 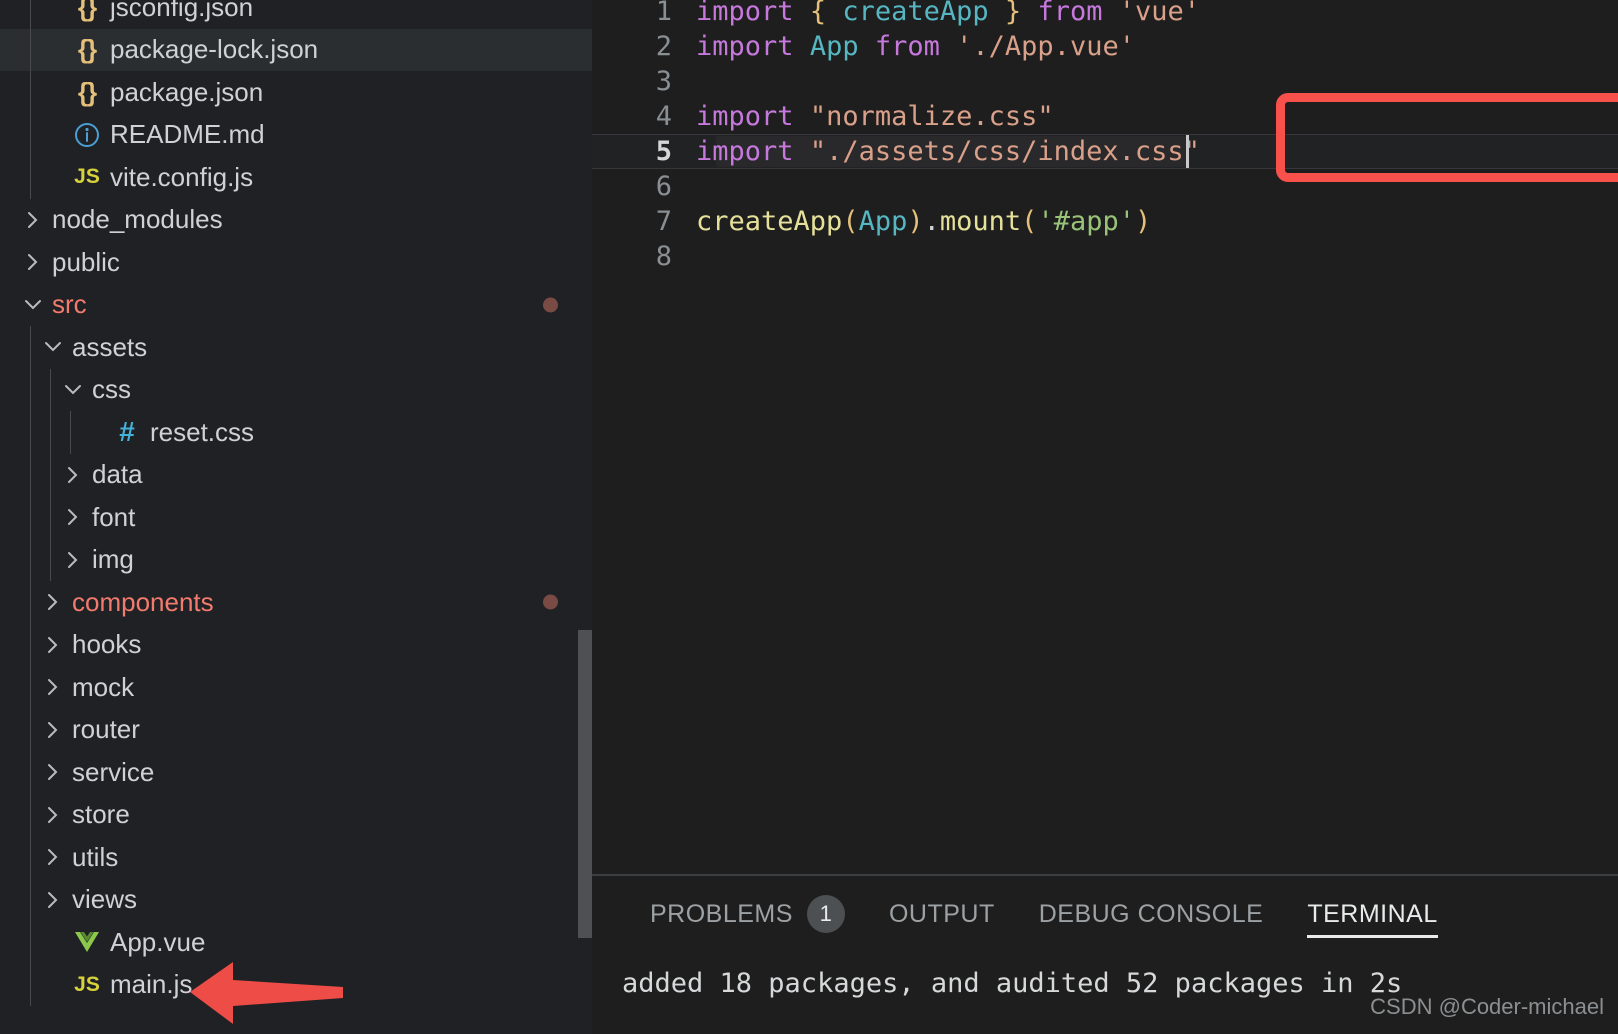 What do you see at coordinates (110, 346) in the screenshot?
I see `tree-row-label: assets` at bounding box center [110, 346].